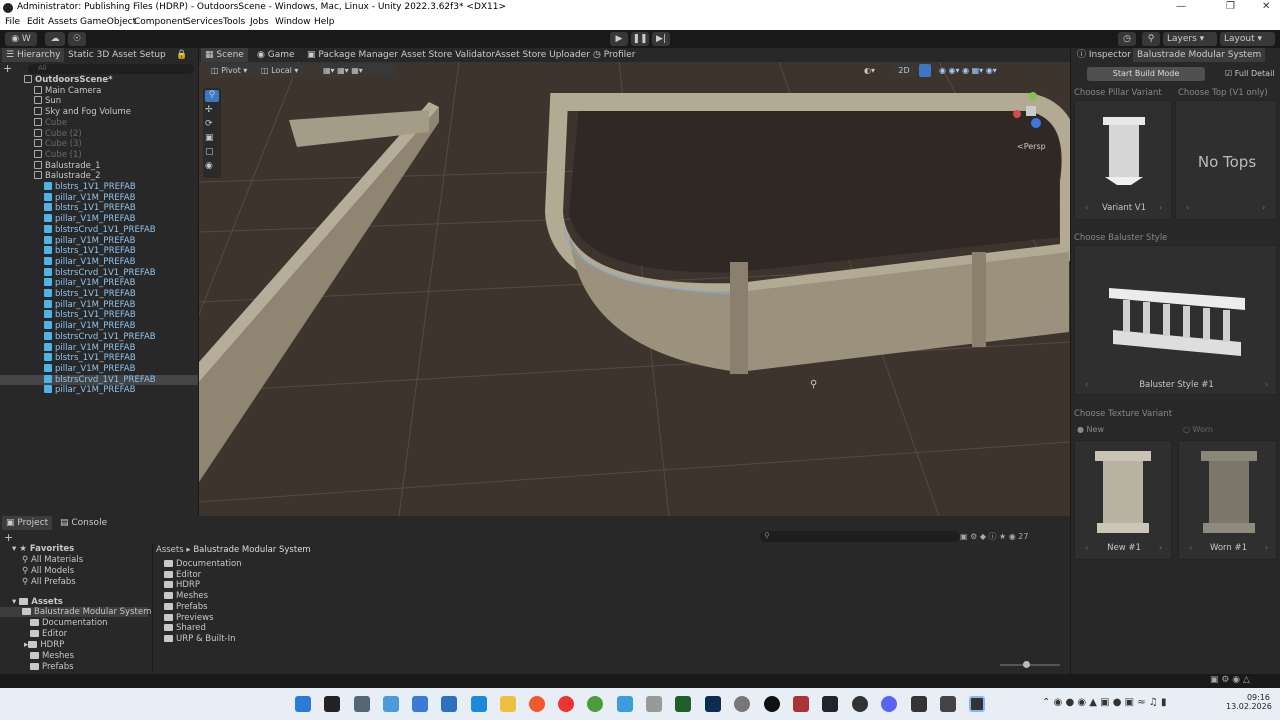  Describe the element at coordinates (508, 704) in the screenshot. I see `explorer-icon` at that location.